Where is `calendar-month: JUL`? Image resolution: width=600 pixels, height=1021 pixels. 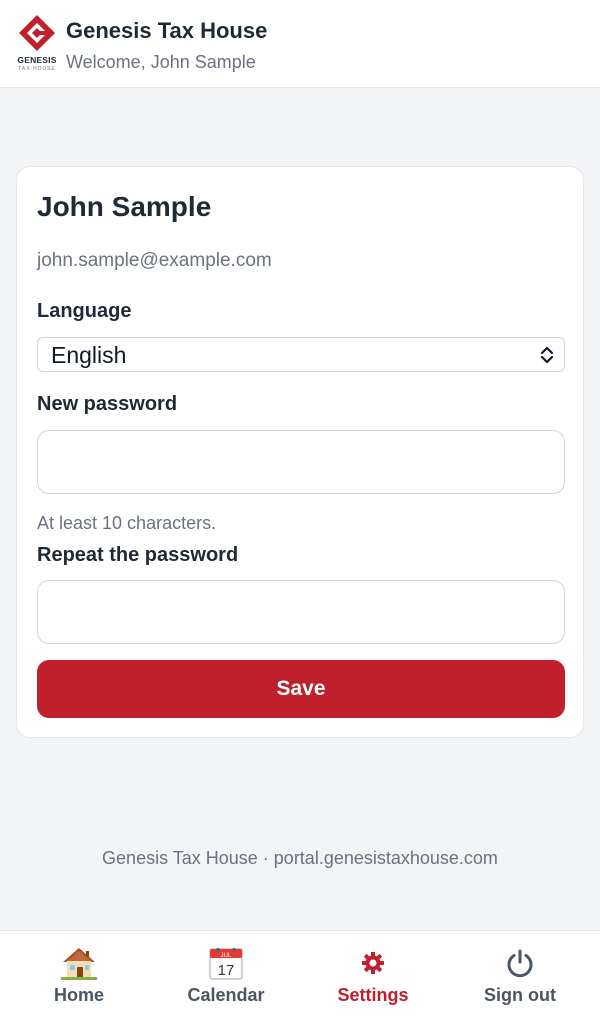
calendar-month: JUL is located at coordinates (226, 956).